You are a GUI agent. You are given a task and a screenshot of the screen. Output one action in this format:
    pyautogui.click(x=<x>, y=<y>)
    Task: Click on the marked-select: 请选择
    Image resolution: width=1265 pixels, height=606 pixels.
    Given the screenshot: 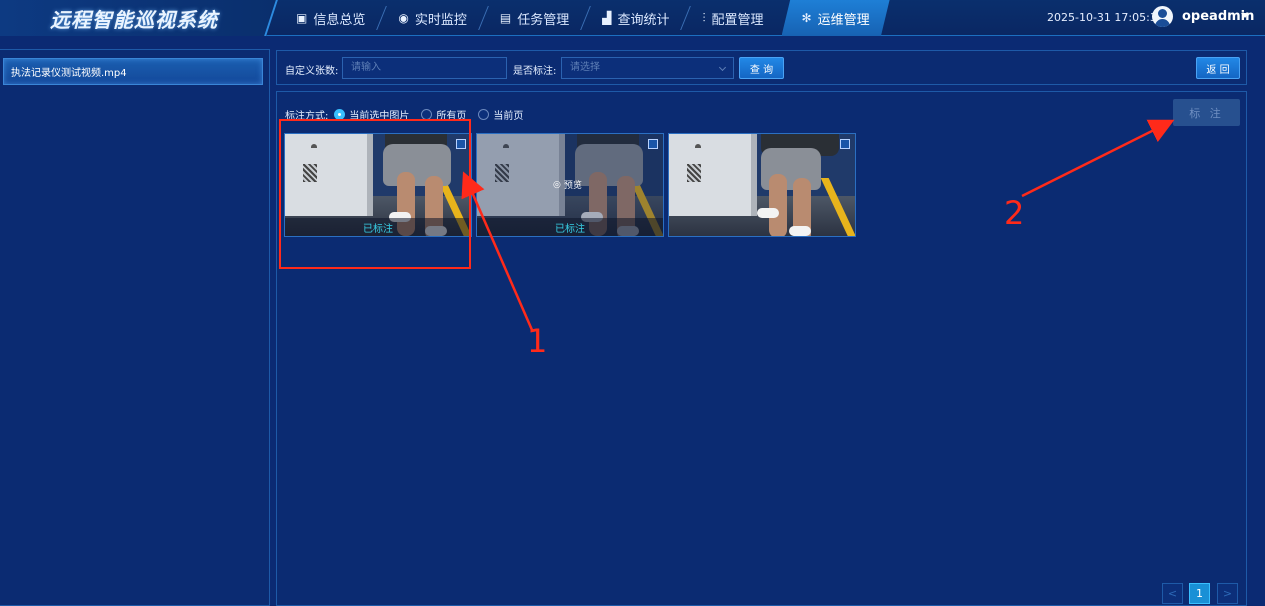 What is the action you would take?
    pyautogui.click(x=647, y=68)
    